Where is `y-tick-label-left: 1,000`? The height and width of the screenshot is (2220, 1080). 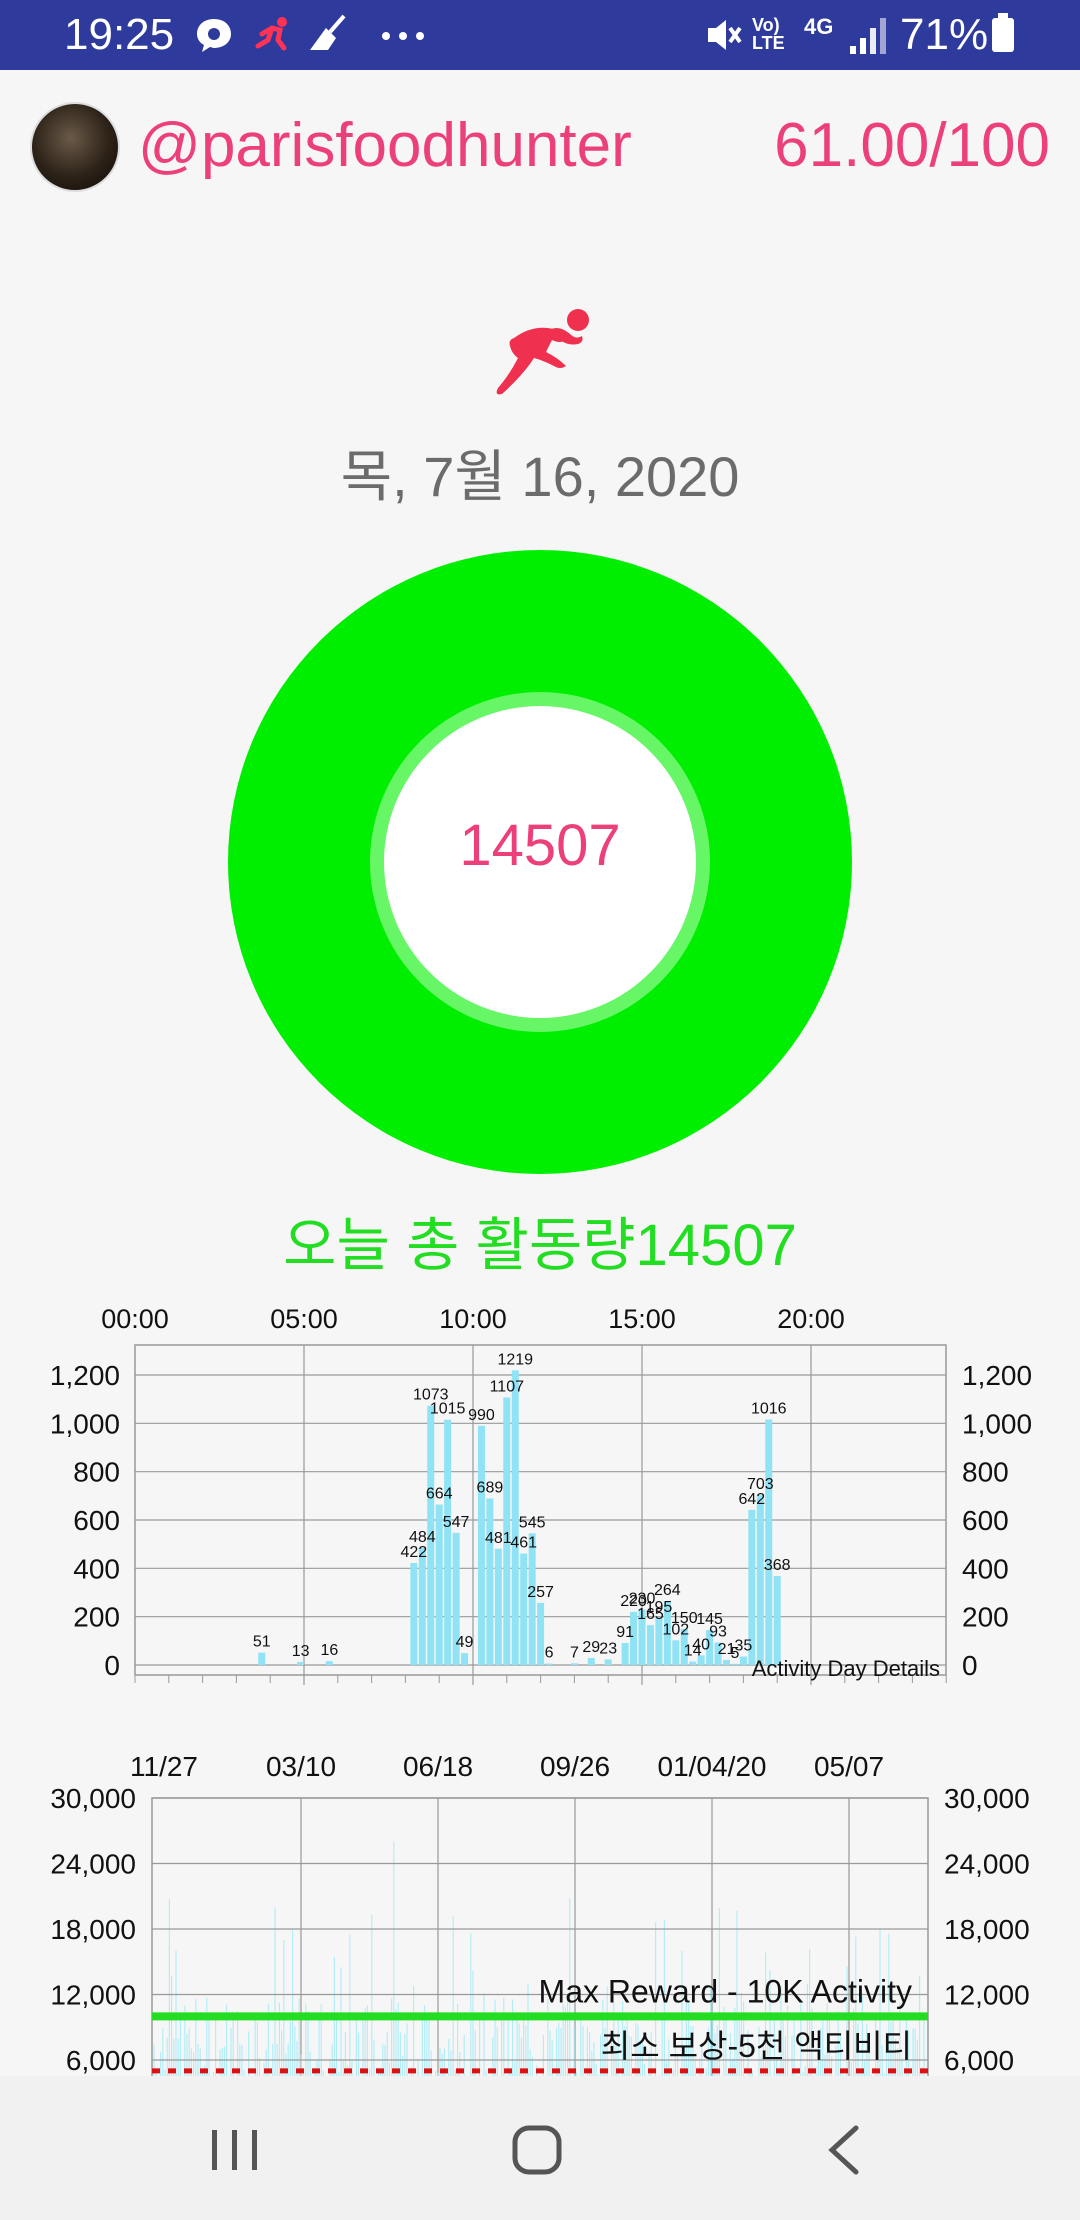 y-tick-label-left: 1,000 is located at coordinates (85, 1423).